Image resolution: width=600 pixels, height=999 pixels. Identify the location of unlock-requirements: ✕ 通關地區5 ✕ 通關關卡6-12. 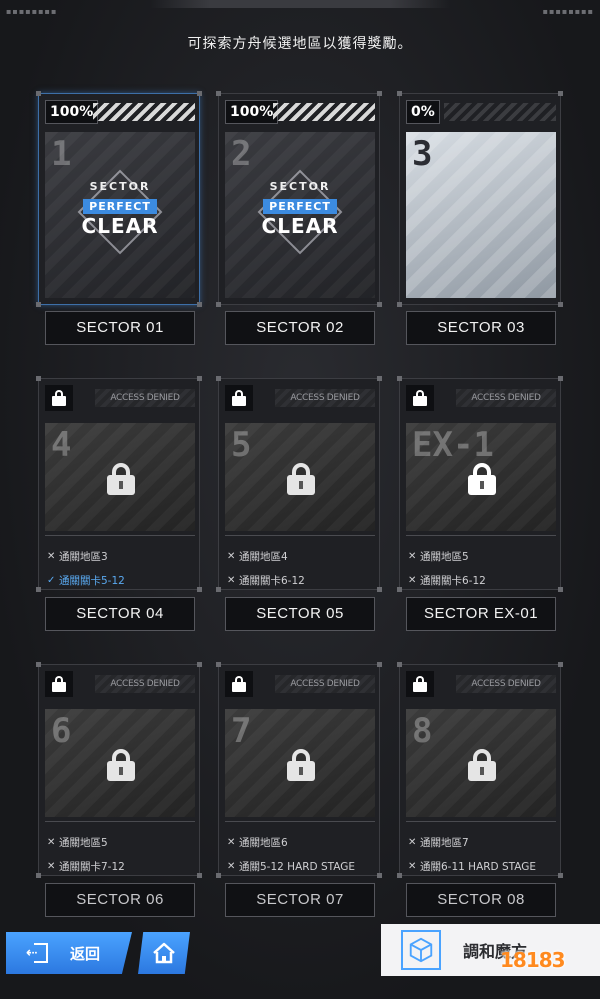
(481, 563).